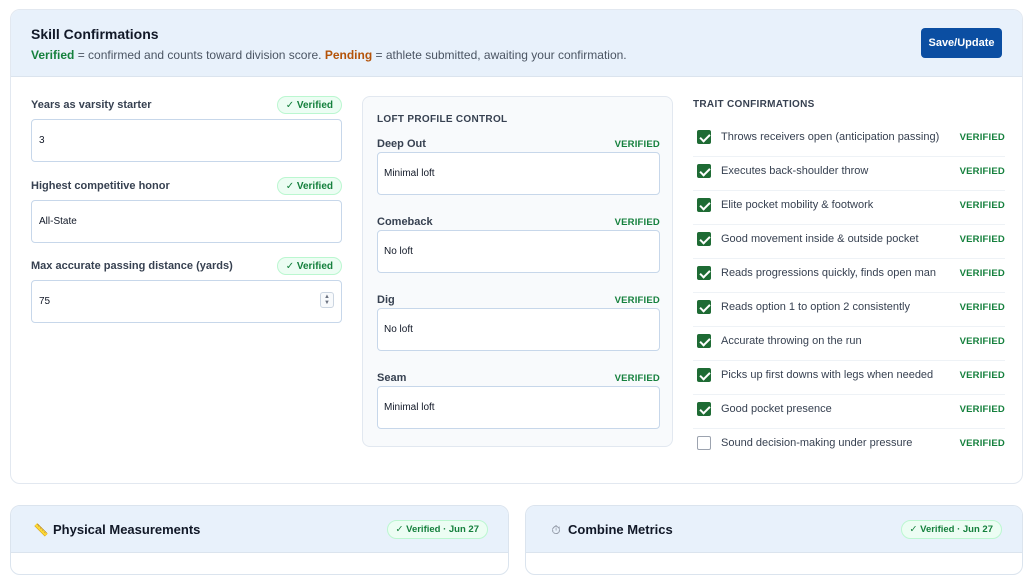 This screenshot has width=1031, height=575. Describe the element at coordinates (186, 140) in the screenshot. I see `years-starter-input: 3` at that location.